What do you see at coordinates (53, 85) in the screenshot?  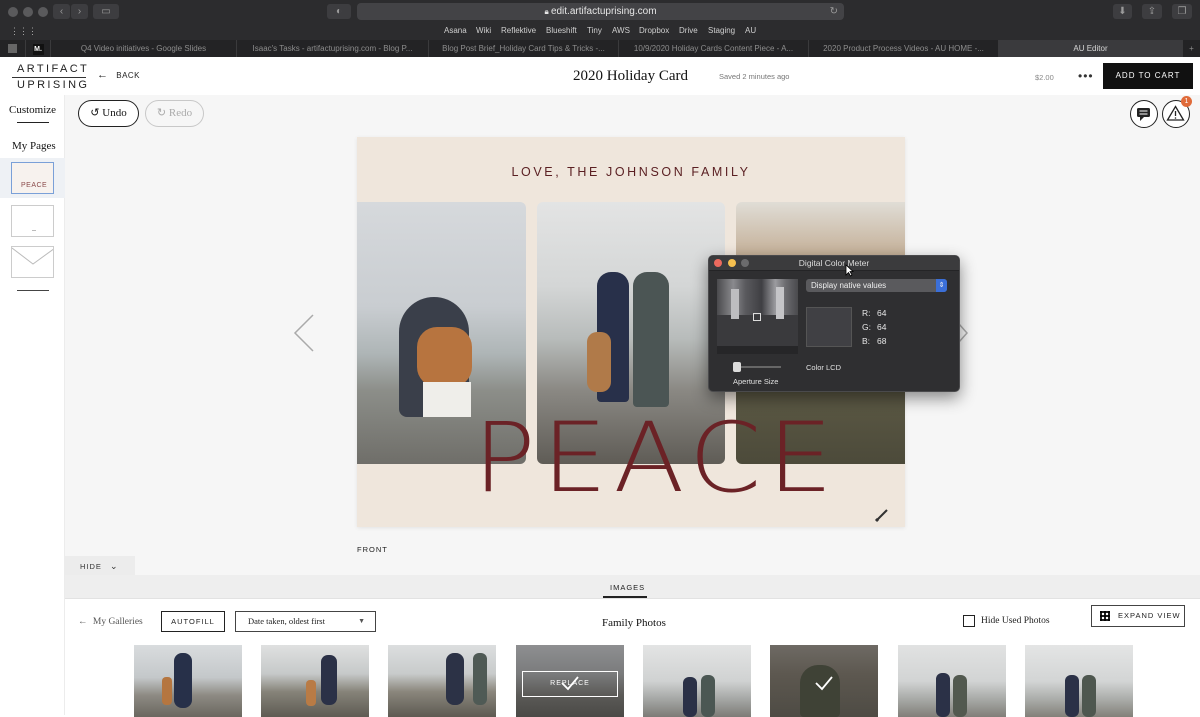 I see `logo-line2: UPRISING` at bounding box center [53, 85].